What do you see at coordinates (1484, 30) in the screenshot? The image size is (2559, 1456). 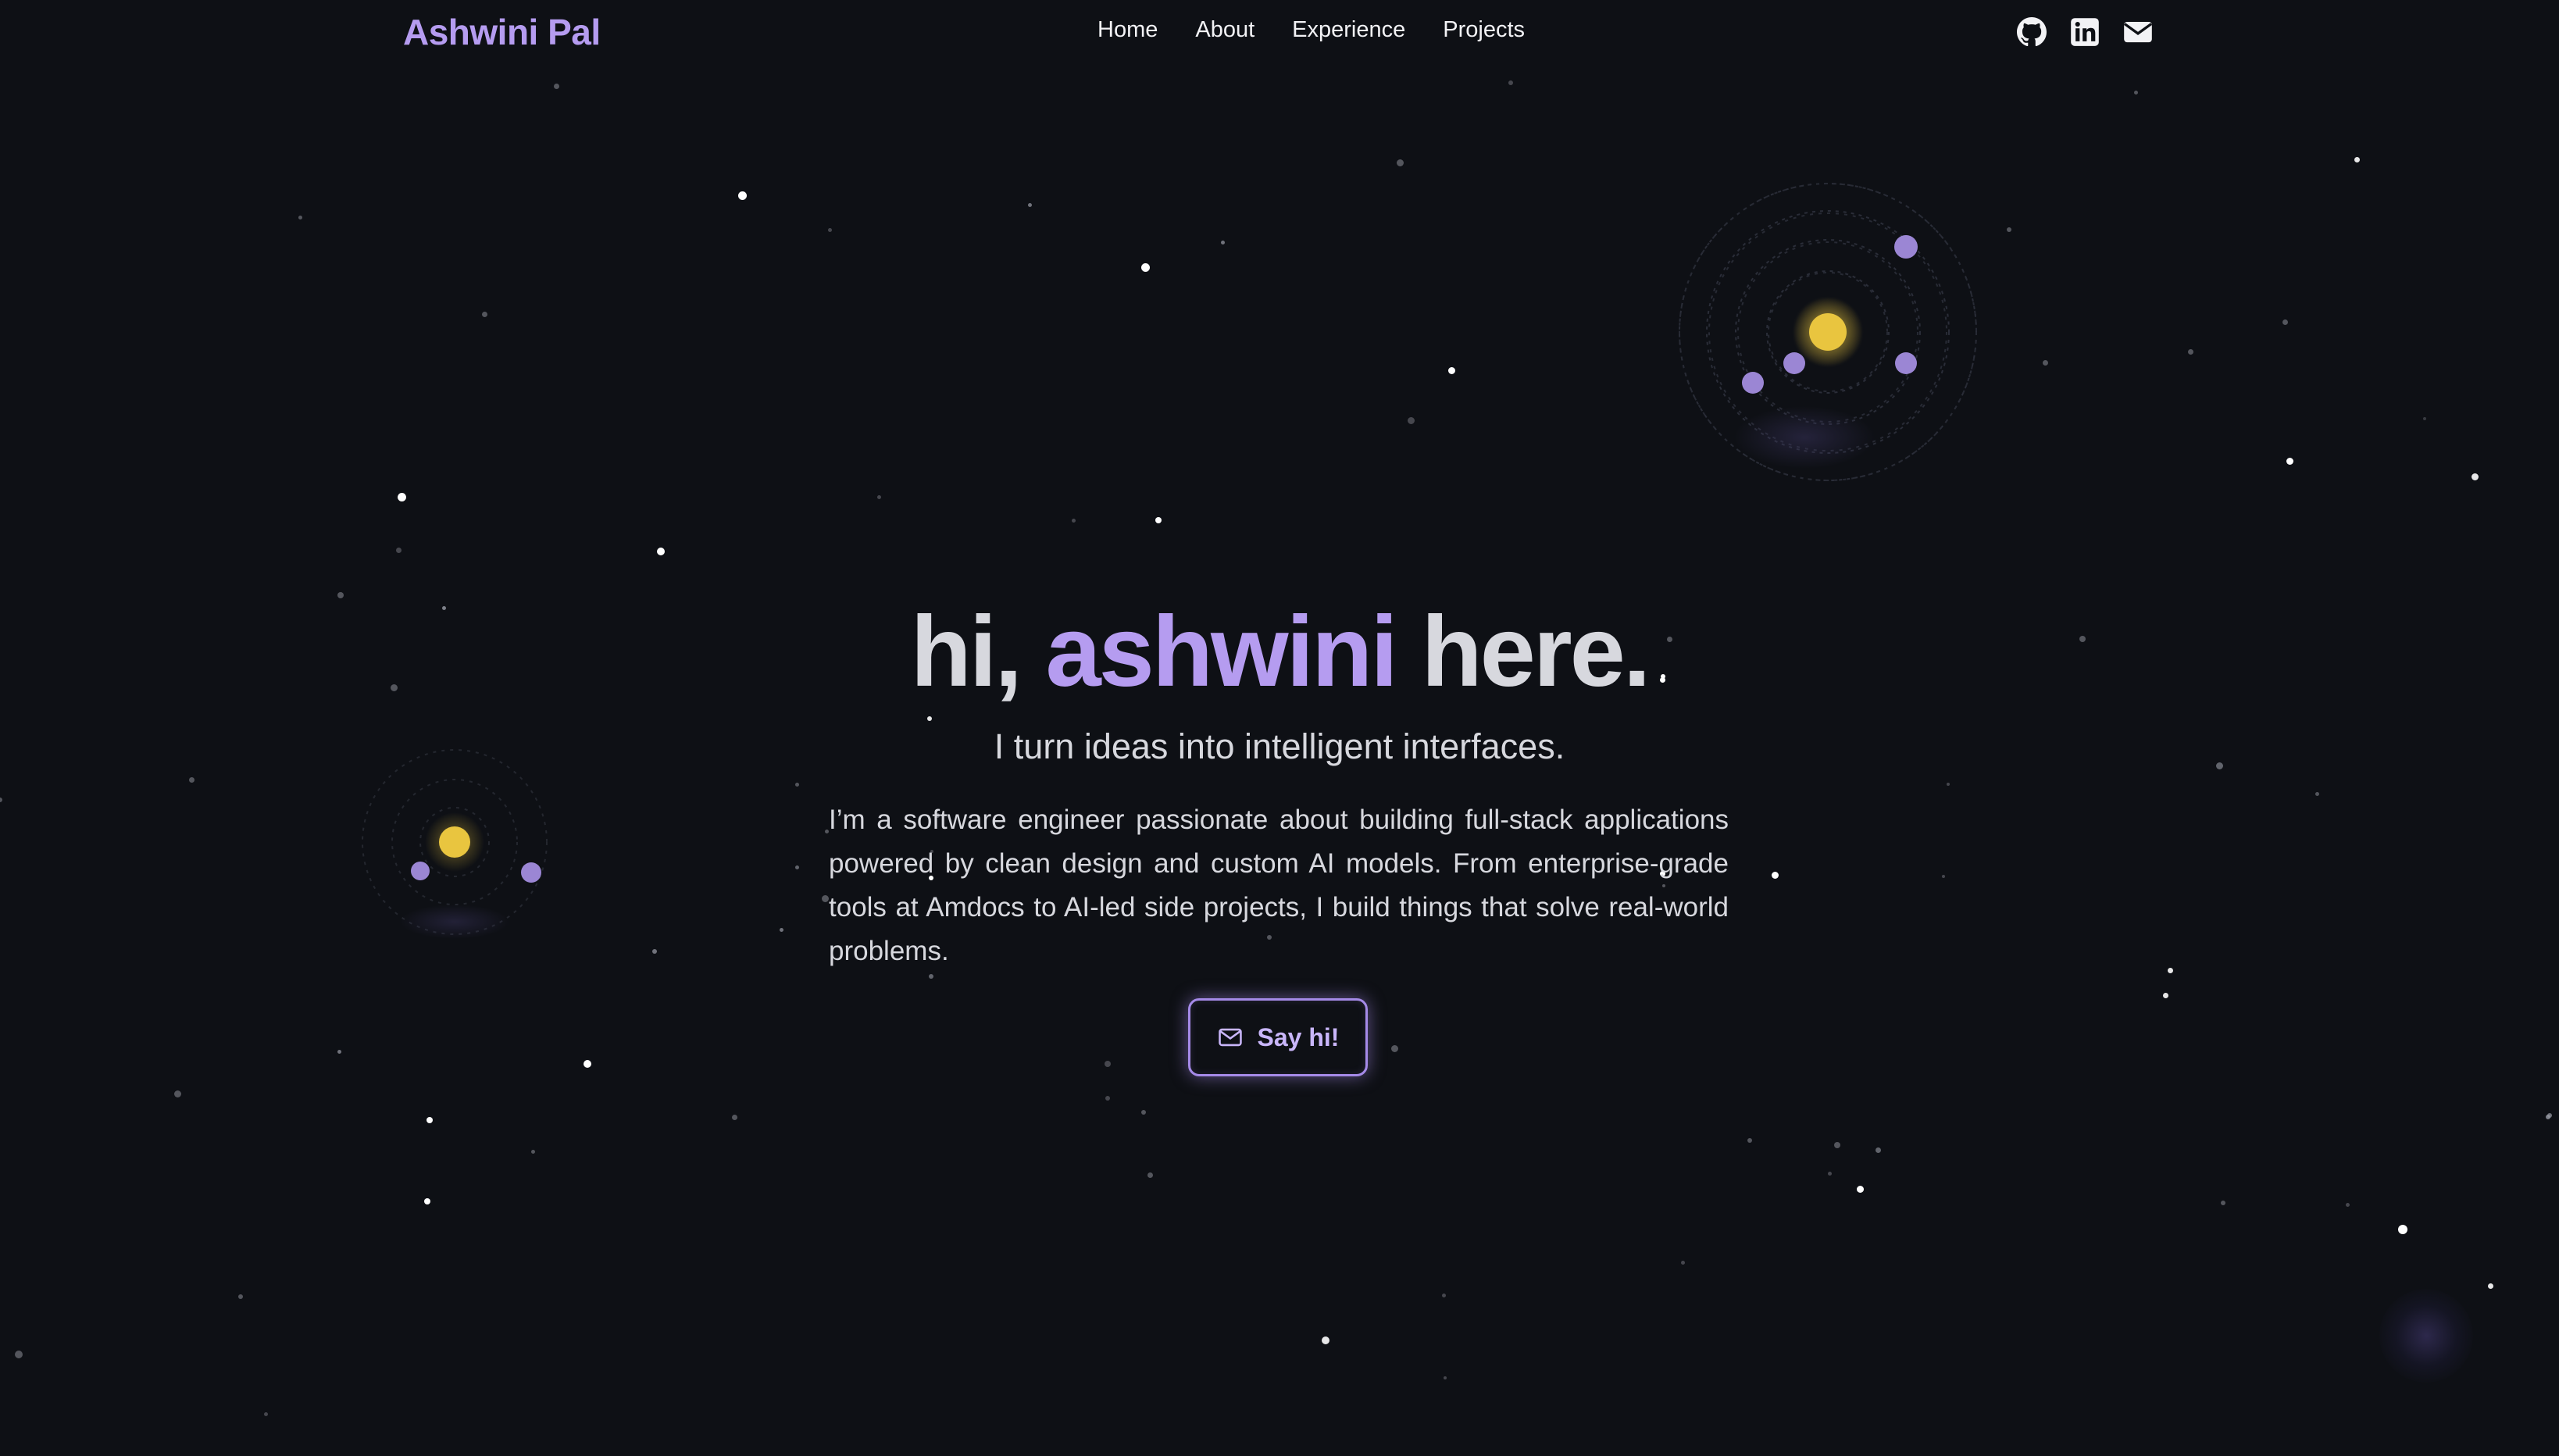 I see `nav-item-projects: Projects` at bounding box center [1484, 30].